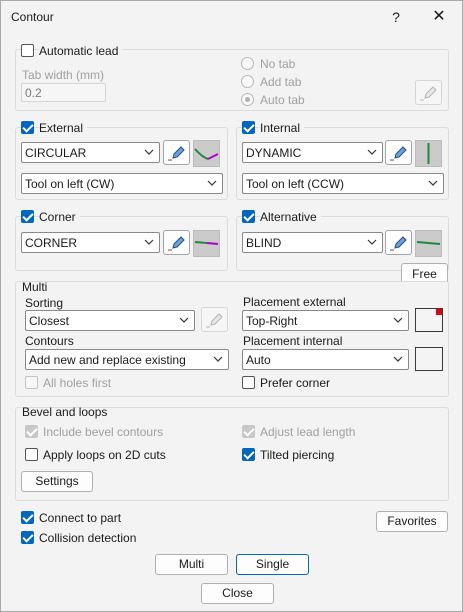 Image resolution: width=463 pixels, height=612 pixels. Describe the element at coordinates (248, 454) in the screenshot. I see `tilted-piercing-checkbox` at that location.